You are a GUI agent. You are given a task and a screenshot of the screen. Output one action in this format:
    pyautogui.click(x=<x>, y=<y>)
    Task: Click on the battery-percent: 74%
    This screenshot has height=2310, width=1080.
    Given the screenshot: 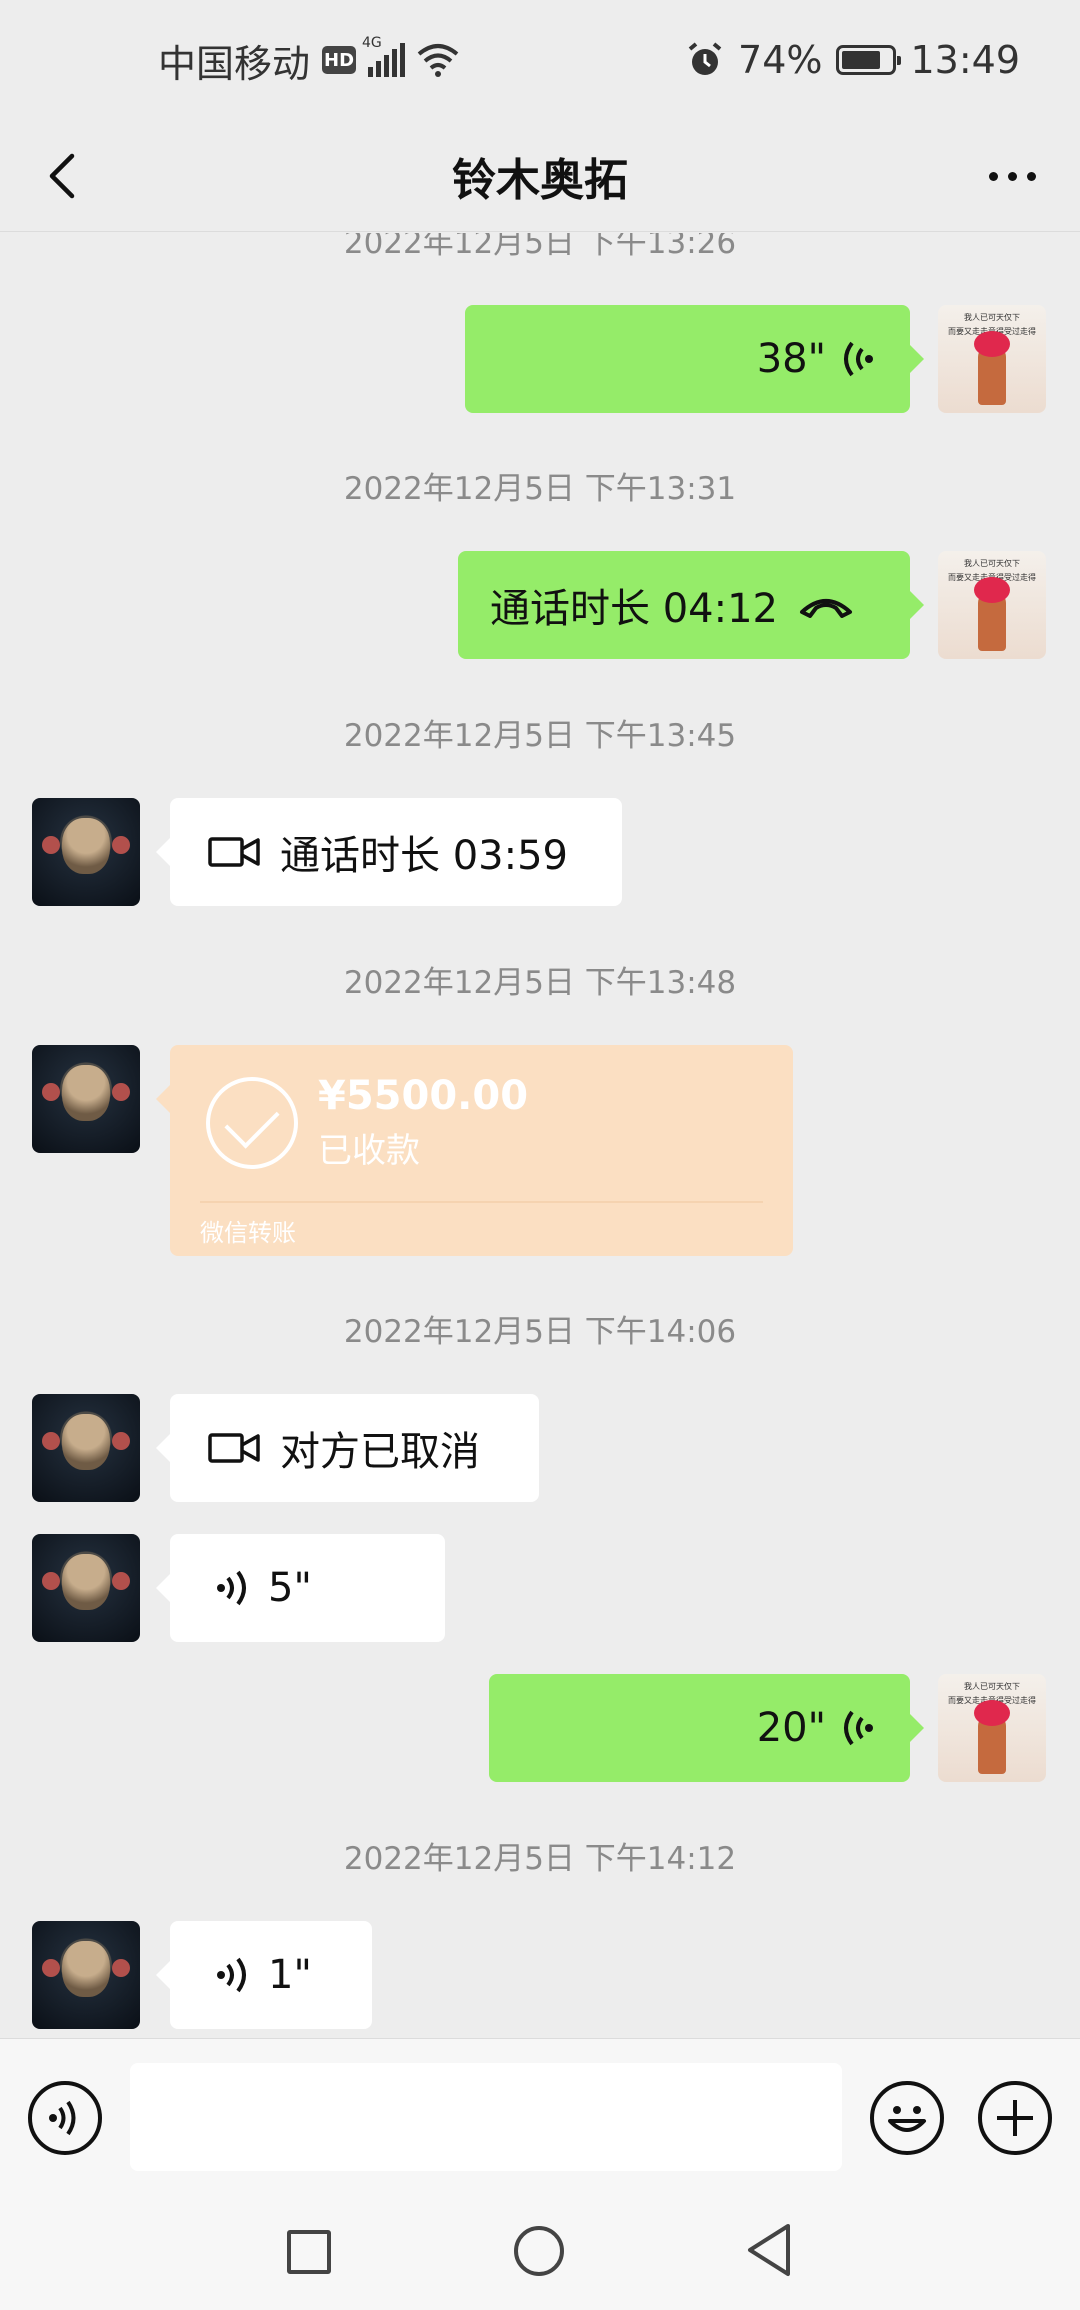 What is the action you would take?
    pyautogui.click(x=780, y=60)
    